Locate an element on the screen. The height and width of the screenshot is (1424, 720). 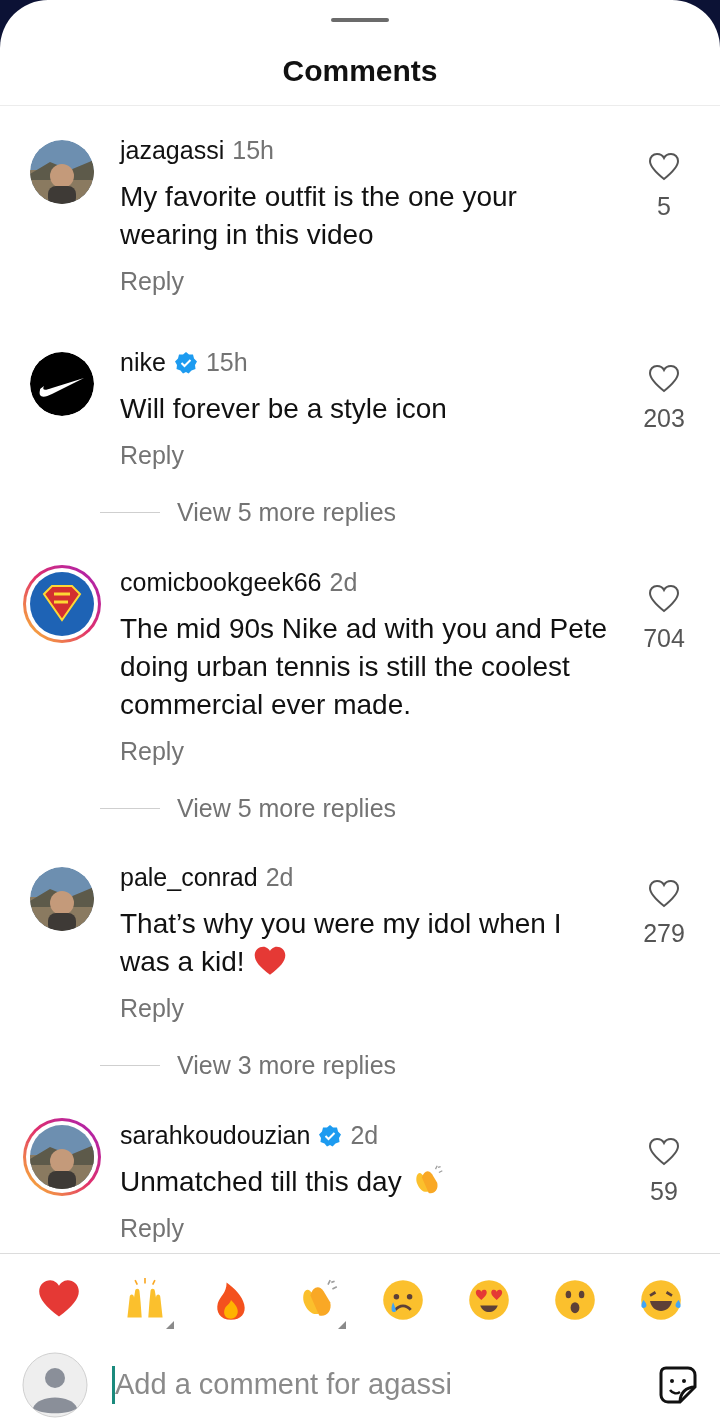
username: comicbookgeek66 is located at coordinates (221, 582).